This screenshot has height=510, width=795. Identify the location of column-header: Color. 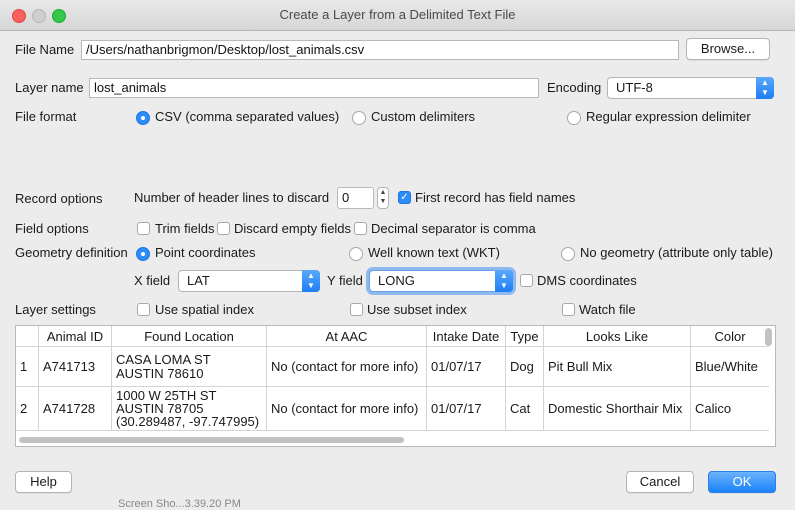
(729, 336).